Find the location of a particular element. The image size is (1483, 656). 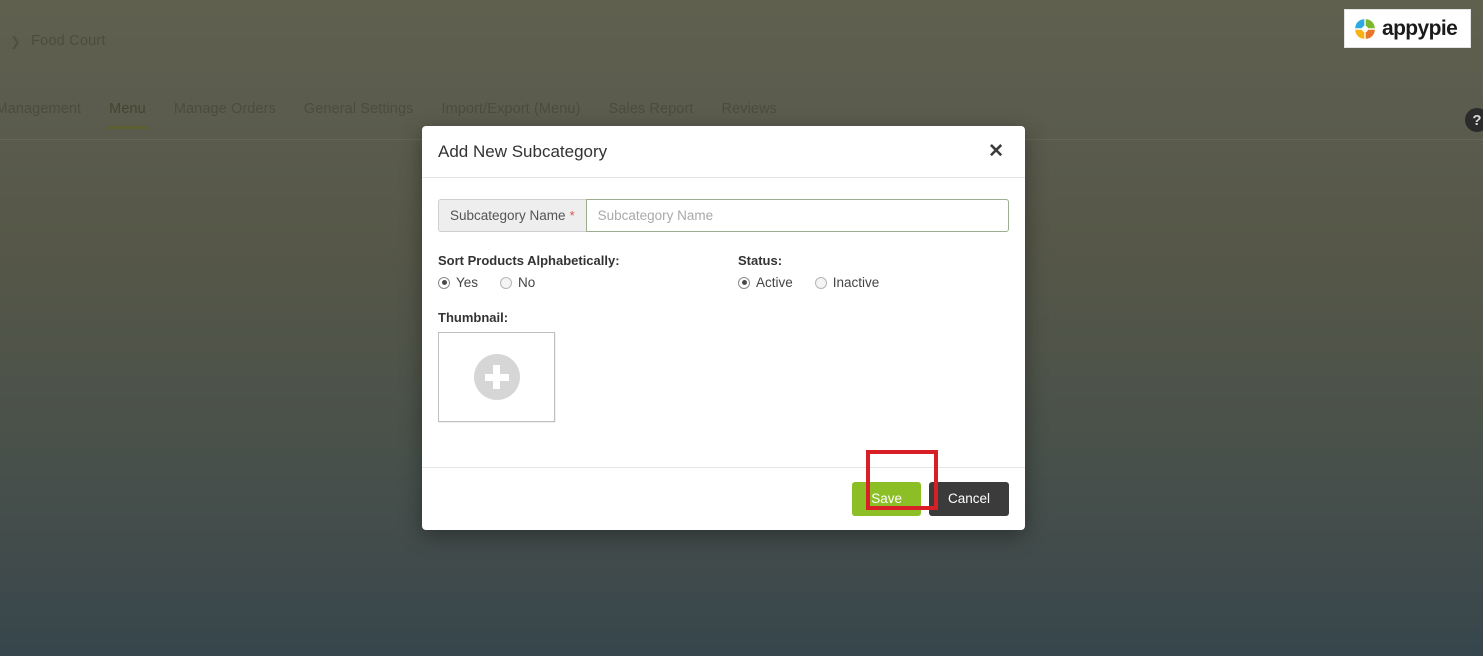

top-bar: ❯ Food Court appypie is located at coordinates (741, 44).